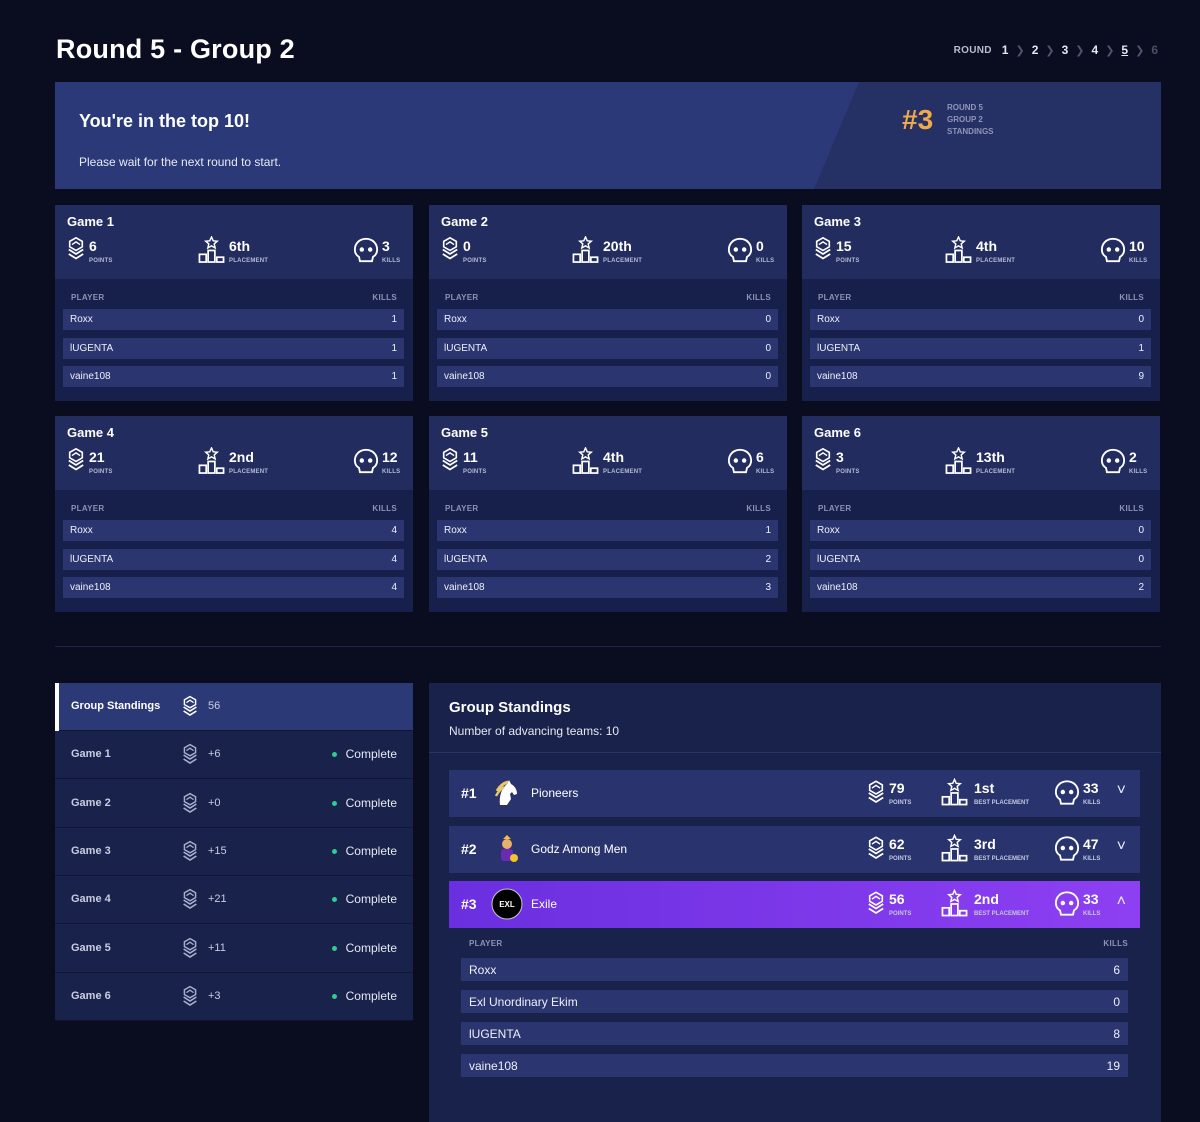 This screenshot has height=1122, width=1200. What do you see at coordinates (1091, 843) in the screenshot?
I see `team-kills-value: 47` at bounding box center [1091, 843].